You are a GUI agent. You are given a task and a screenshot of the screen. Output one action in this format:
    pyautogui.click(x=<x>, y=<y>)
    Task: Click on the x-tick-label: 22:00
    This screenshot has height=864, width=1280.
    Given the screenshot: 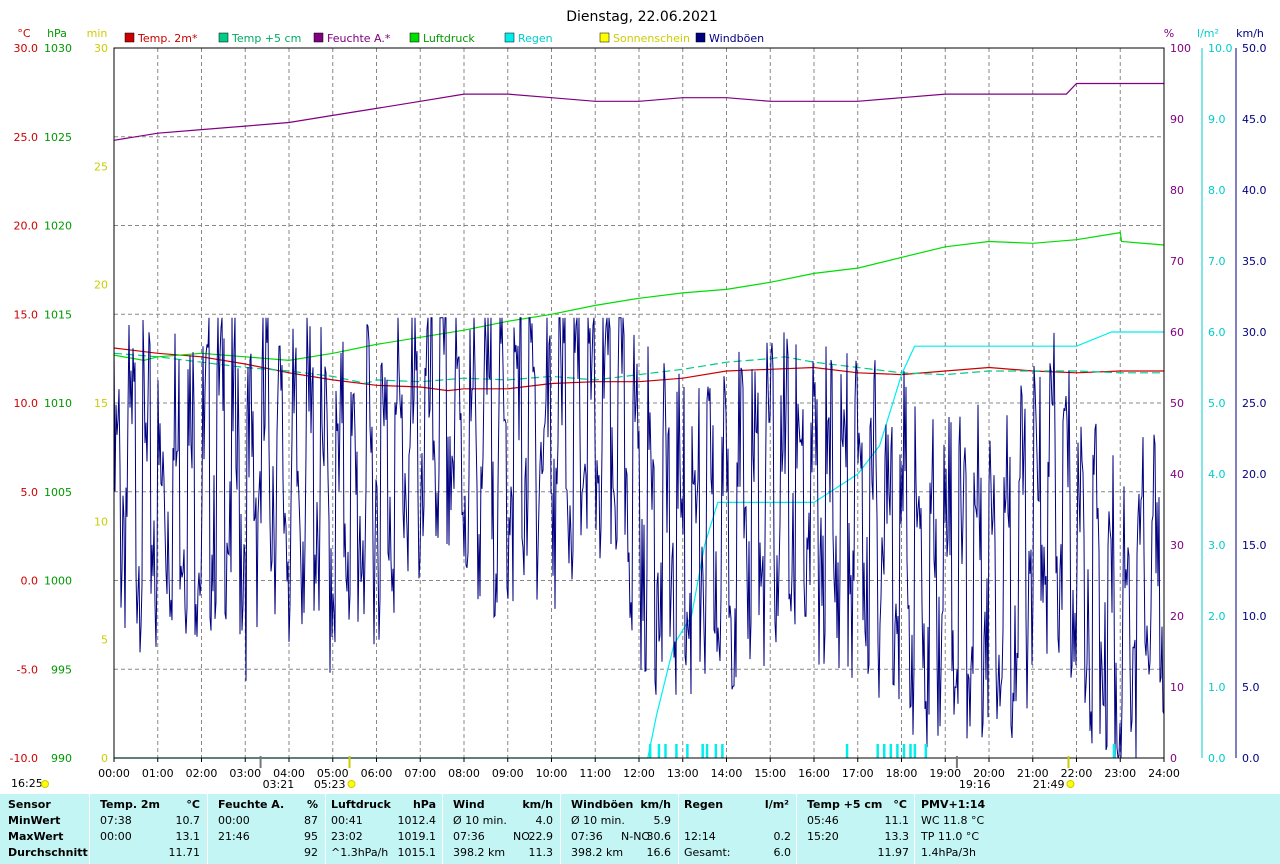 What is the action you would take?
    pyautogui.click(x=1077, y=773)
    